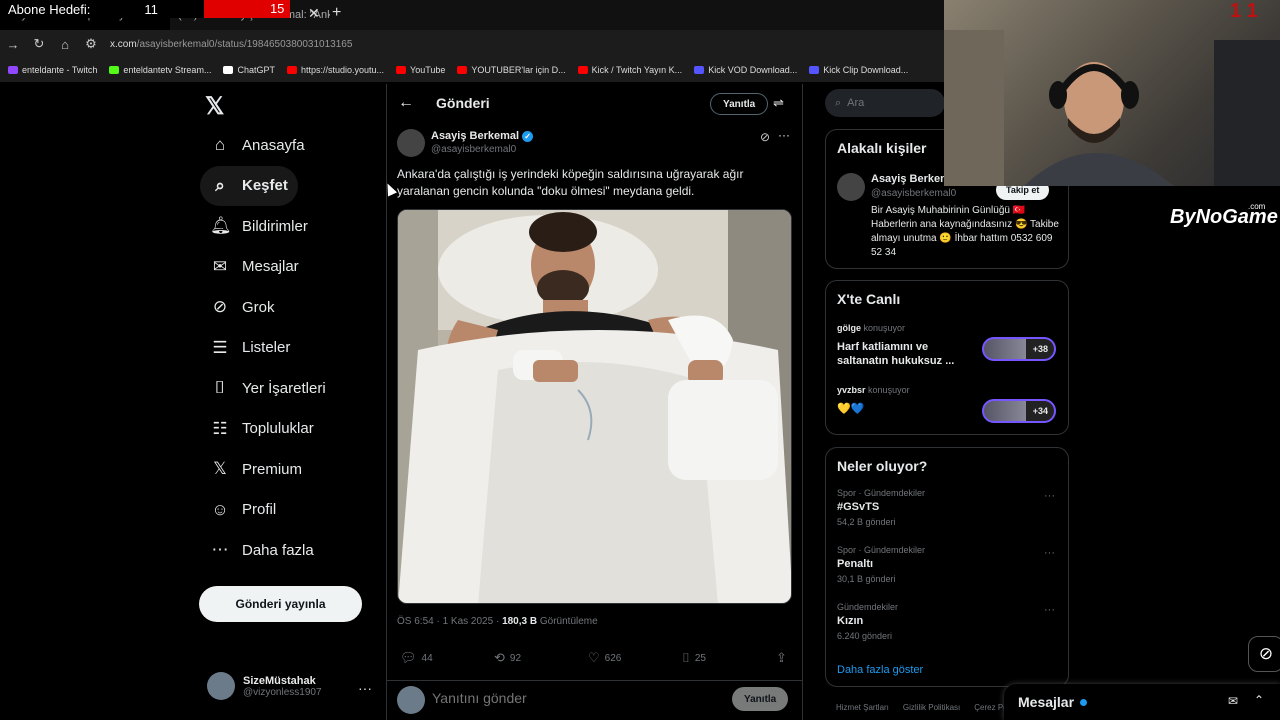 This screenshot has height=720, width=1280. I want to click on home-browser-icon: ⌂, so click(65, 44).